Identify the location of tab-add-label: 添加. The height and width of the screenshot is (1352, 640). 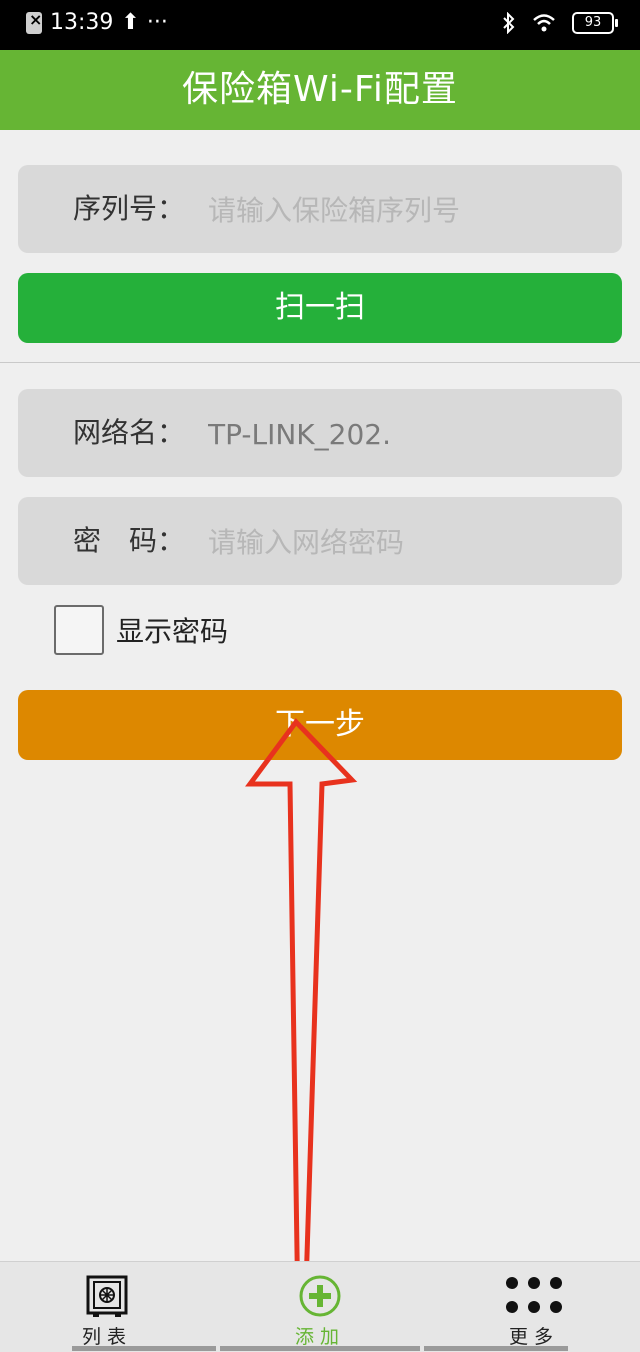
(319, 1337).